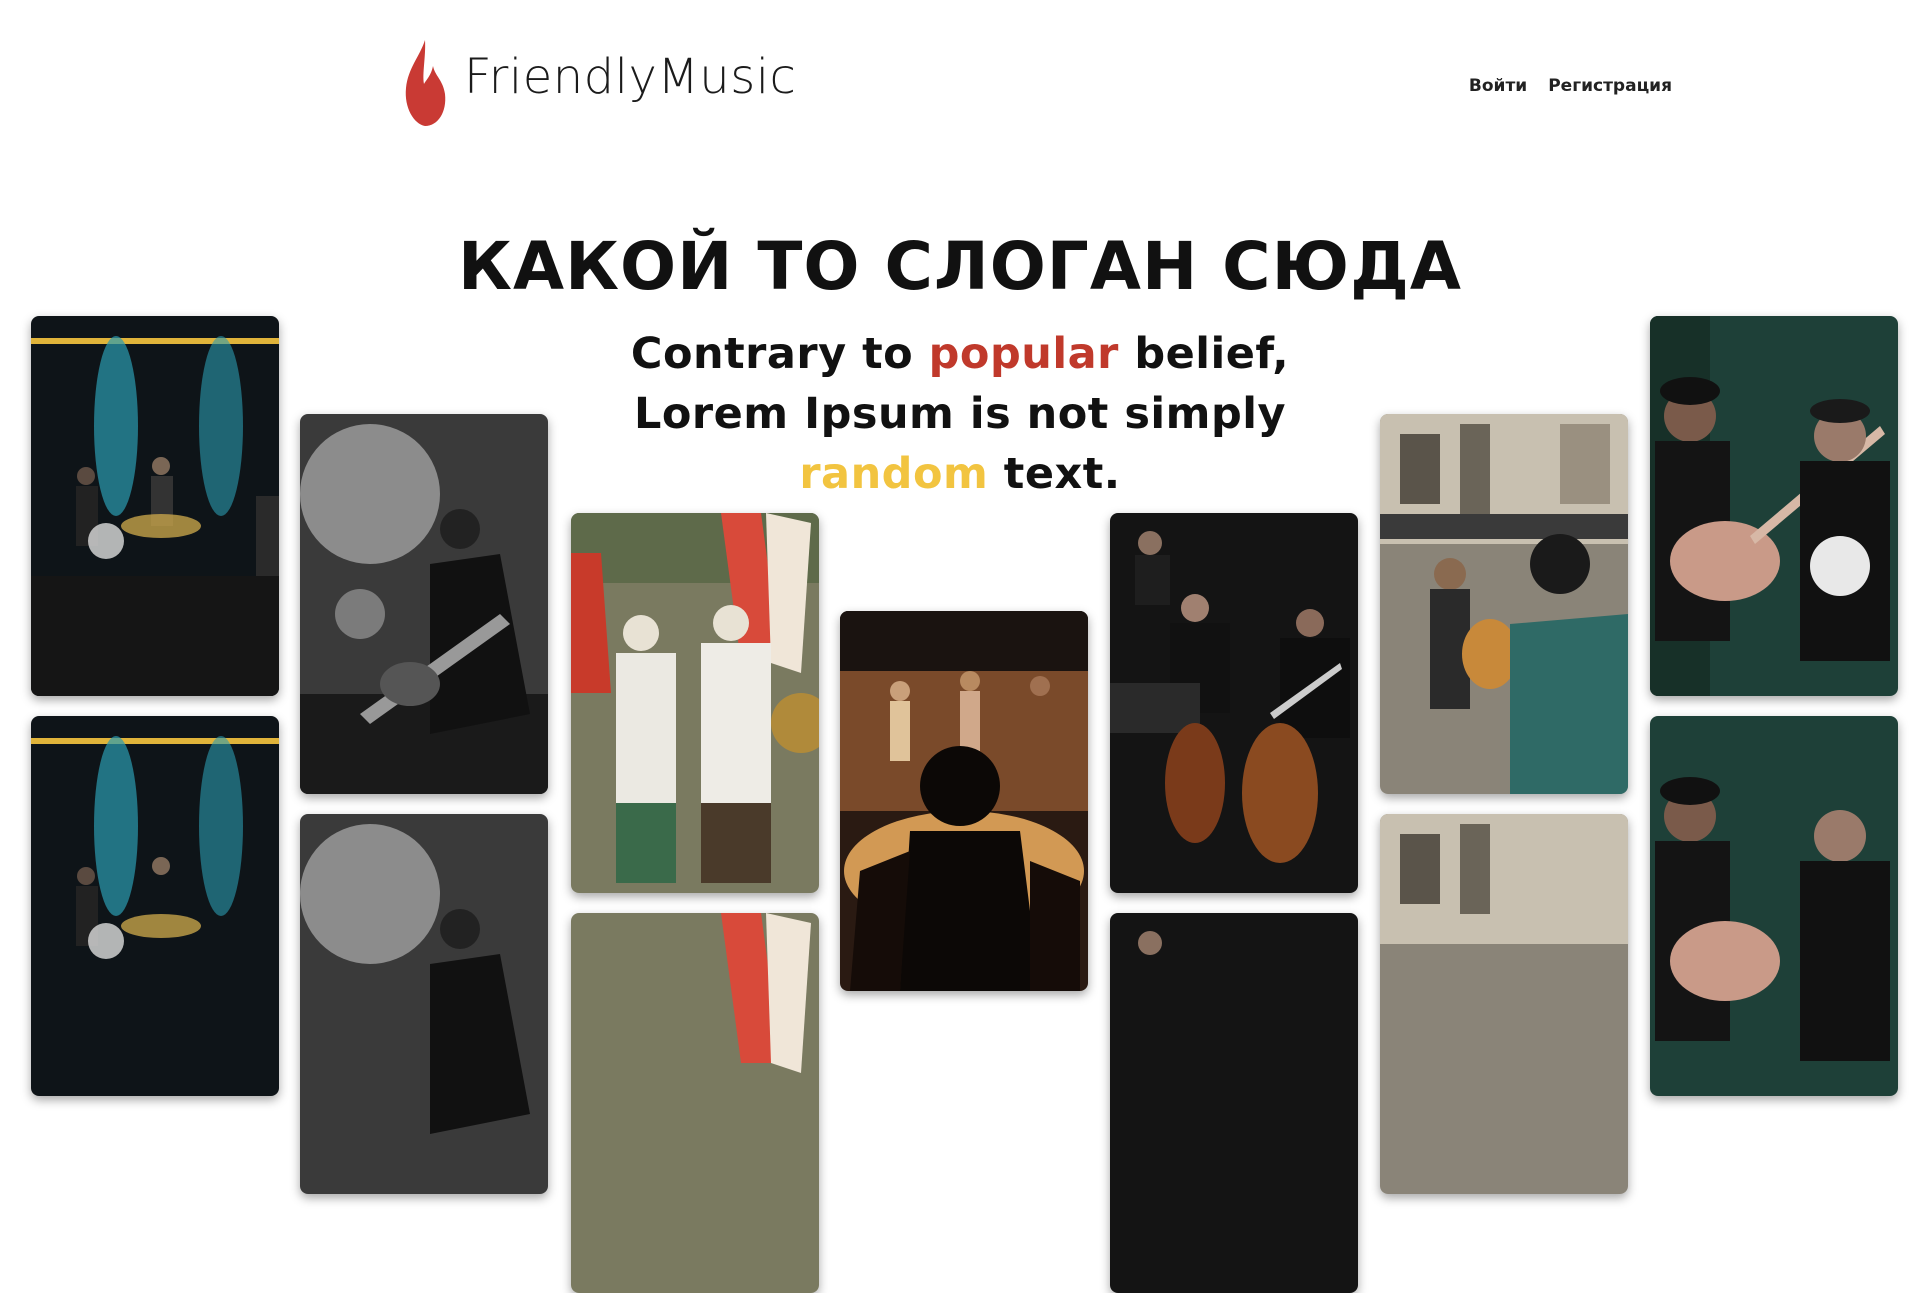 Image resolution: width=1920 pixels, height=1293 pixels. What do you see at coordinates (1610, 86) in the screenshot?
I see `register-link: Регистрация` at bounding box center [1610, 86].